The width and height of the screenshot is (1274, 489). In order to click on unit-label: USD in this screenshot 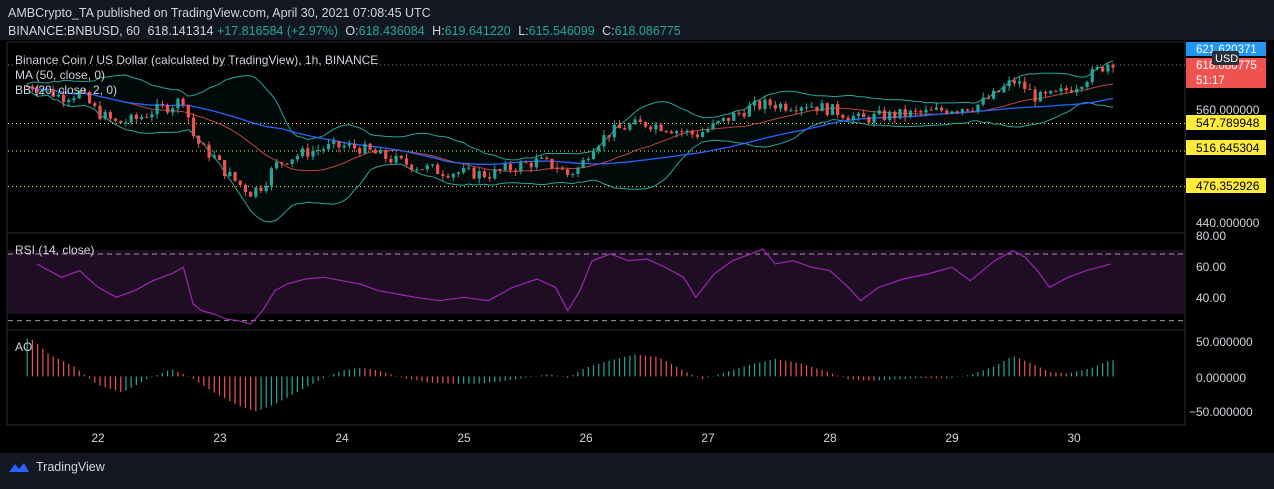, I will do `click(1226, 59)`.